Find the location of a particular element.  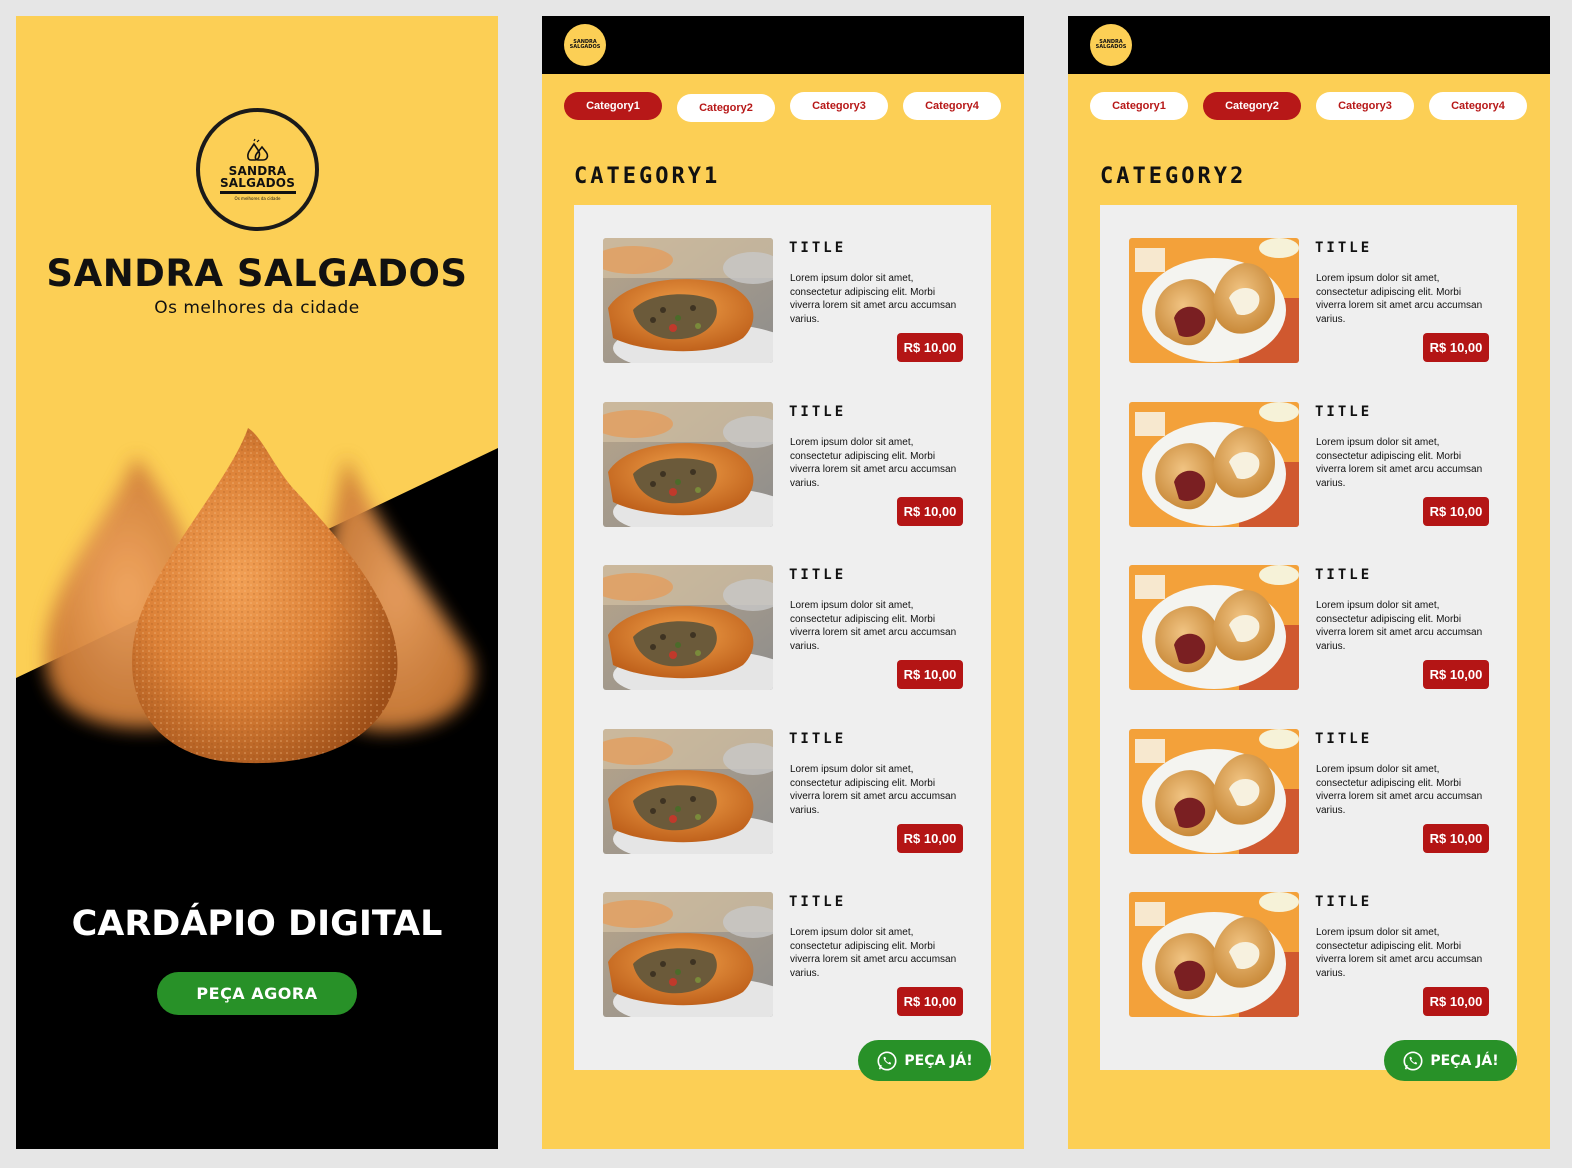

logo-text-line2: SALGADOS is located at coordinates (257, 183).